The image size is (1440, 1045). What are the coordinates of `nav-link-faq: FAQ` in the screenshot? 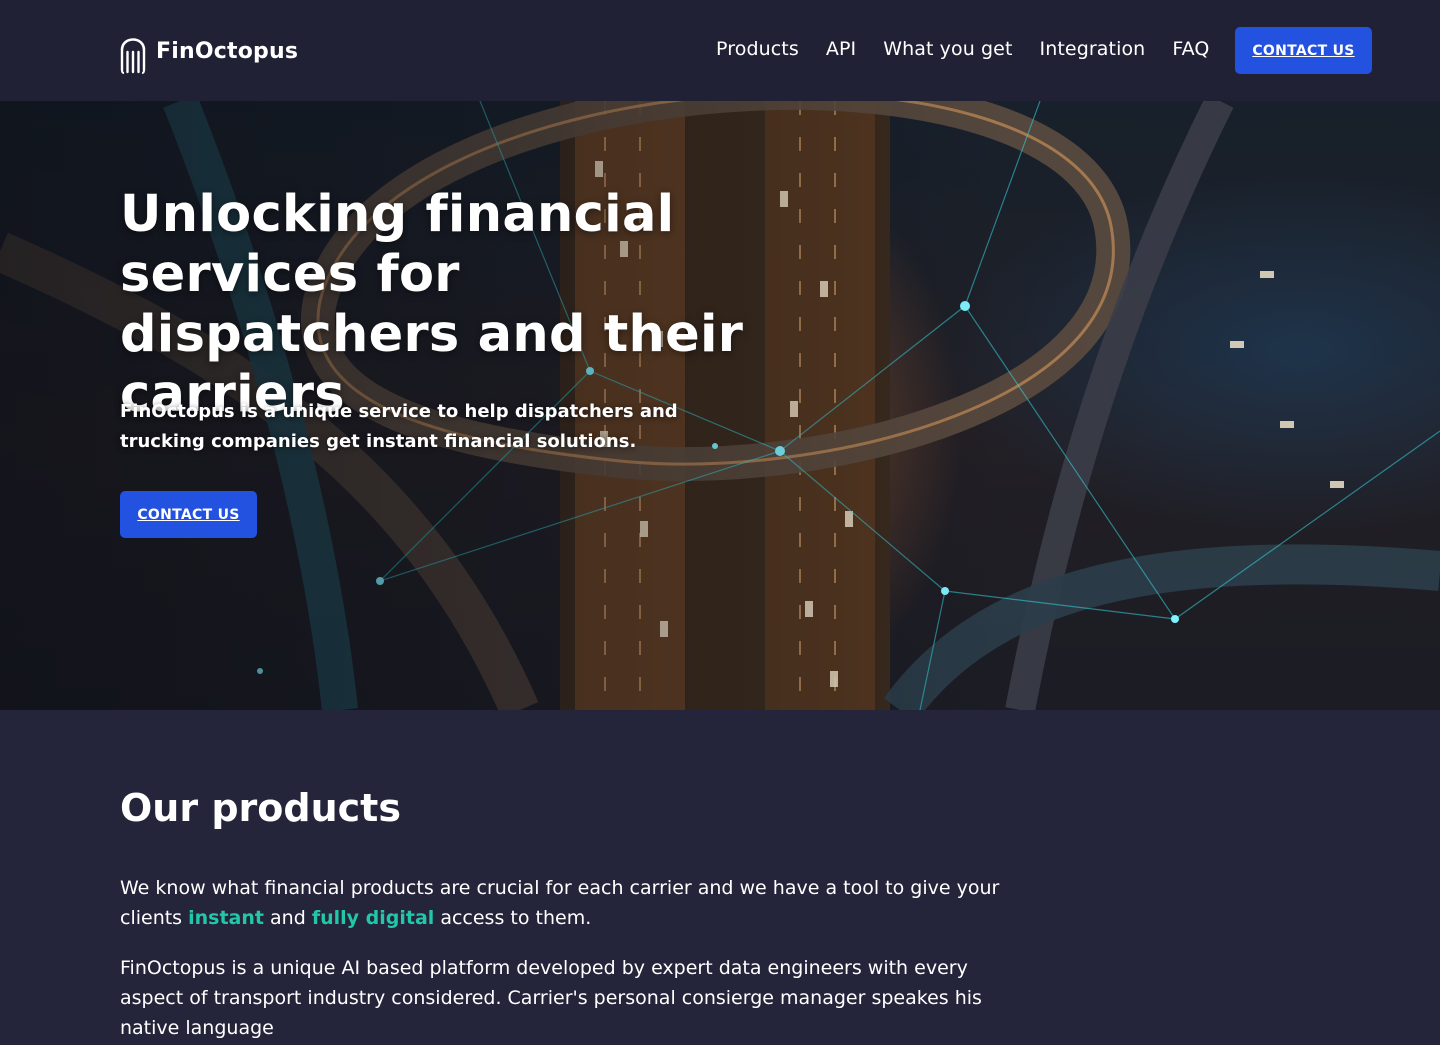 It's located at (1190, 49).